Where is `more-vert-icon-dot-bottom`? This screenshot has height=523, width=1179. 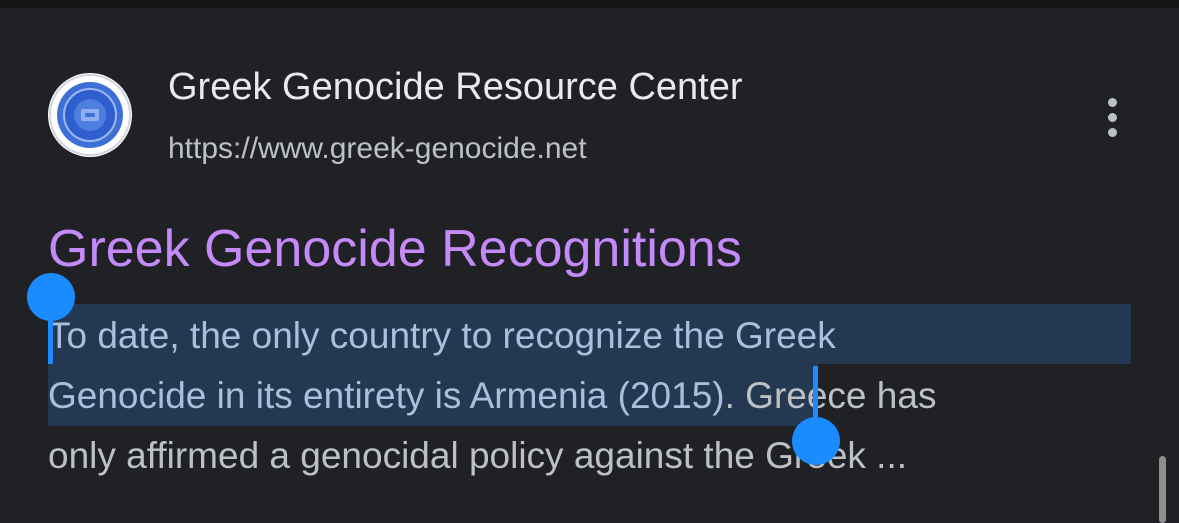
more-vert-icon-dot-bottom is located at coordinates (1112, 132).